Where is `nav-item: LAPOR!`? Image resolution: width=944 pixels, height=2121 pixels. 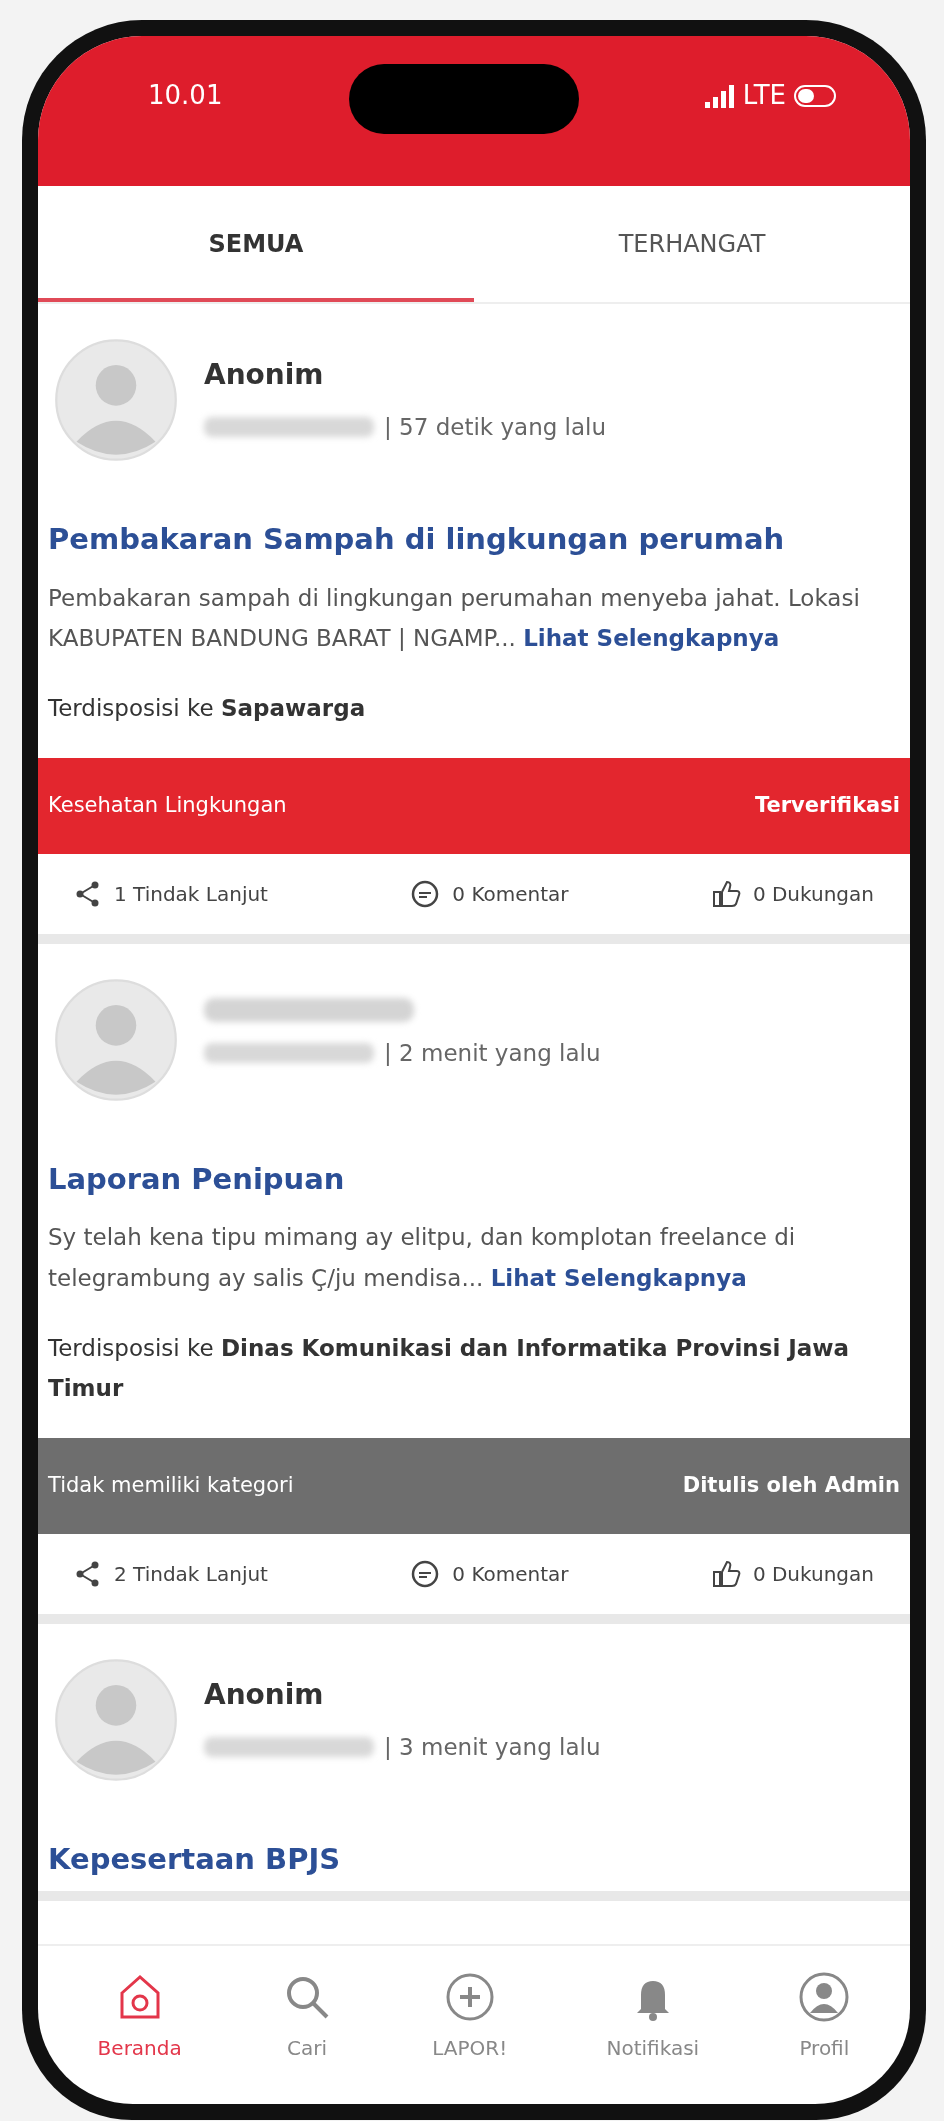
nav-item: LAPOR! is located at coordinates (470, 2017).